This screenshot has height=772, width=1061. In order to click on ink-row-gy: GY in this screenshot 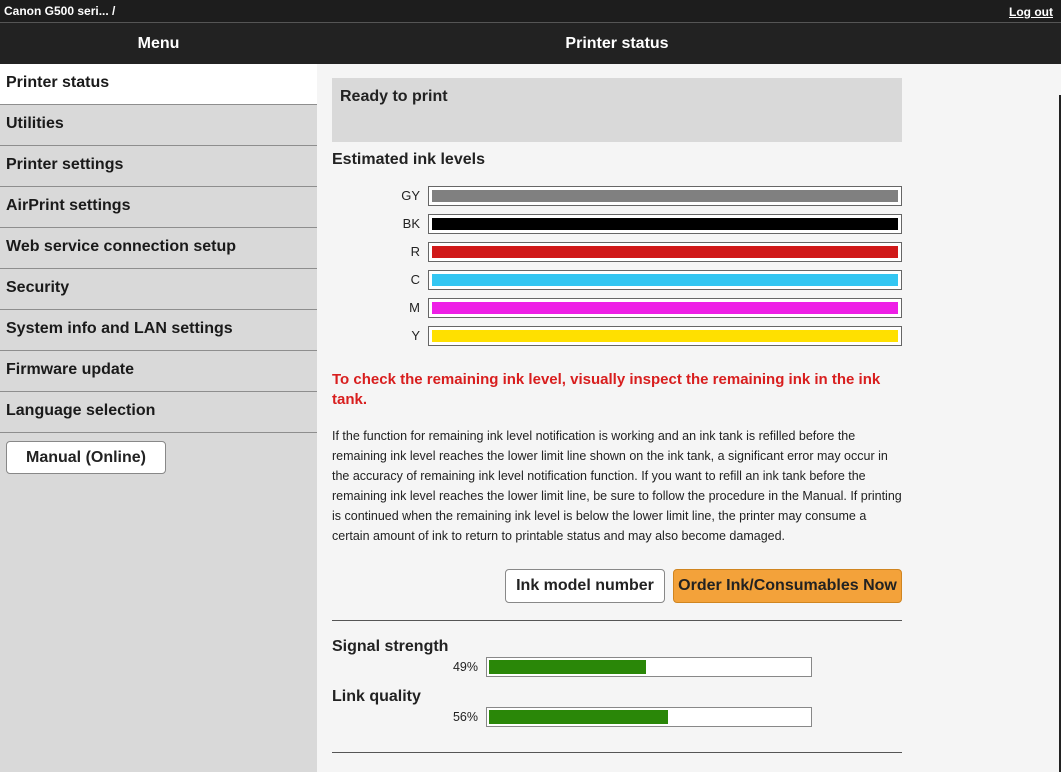, I will do `click(617, 196)`.